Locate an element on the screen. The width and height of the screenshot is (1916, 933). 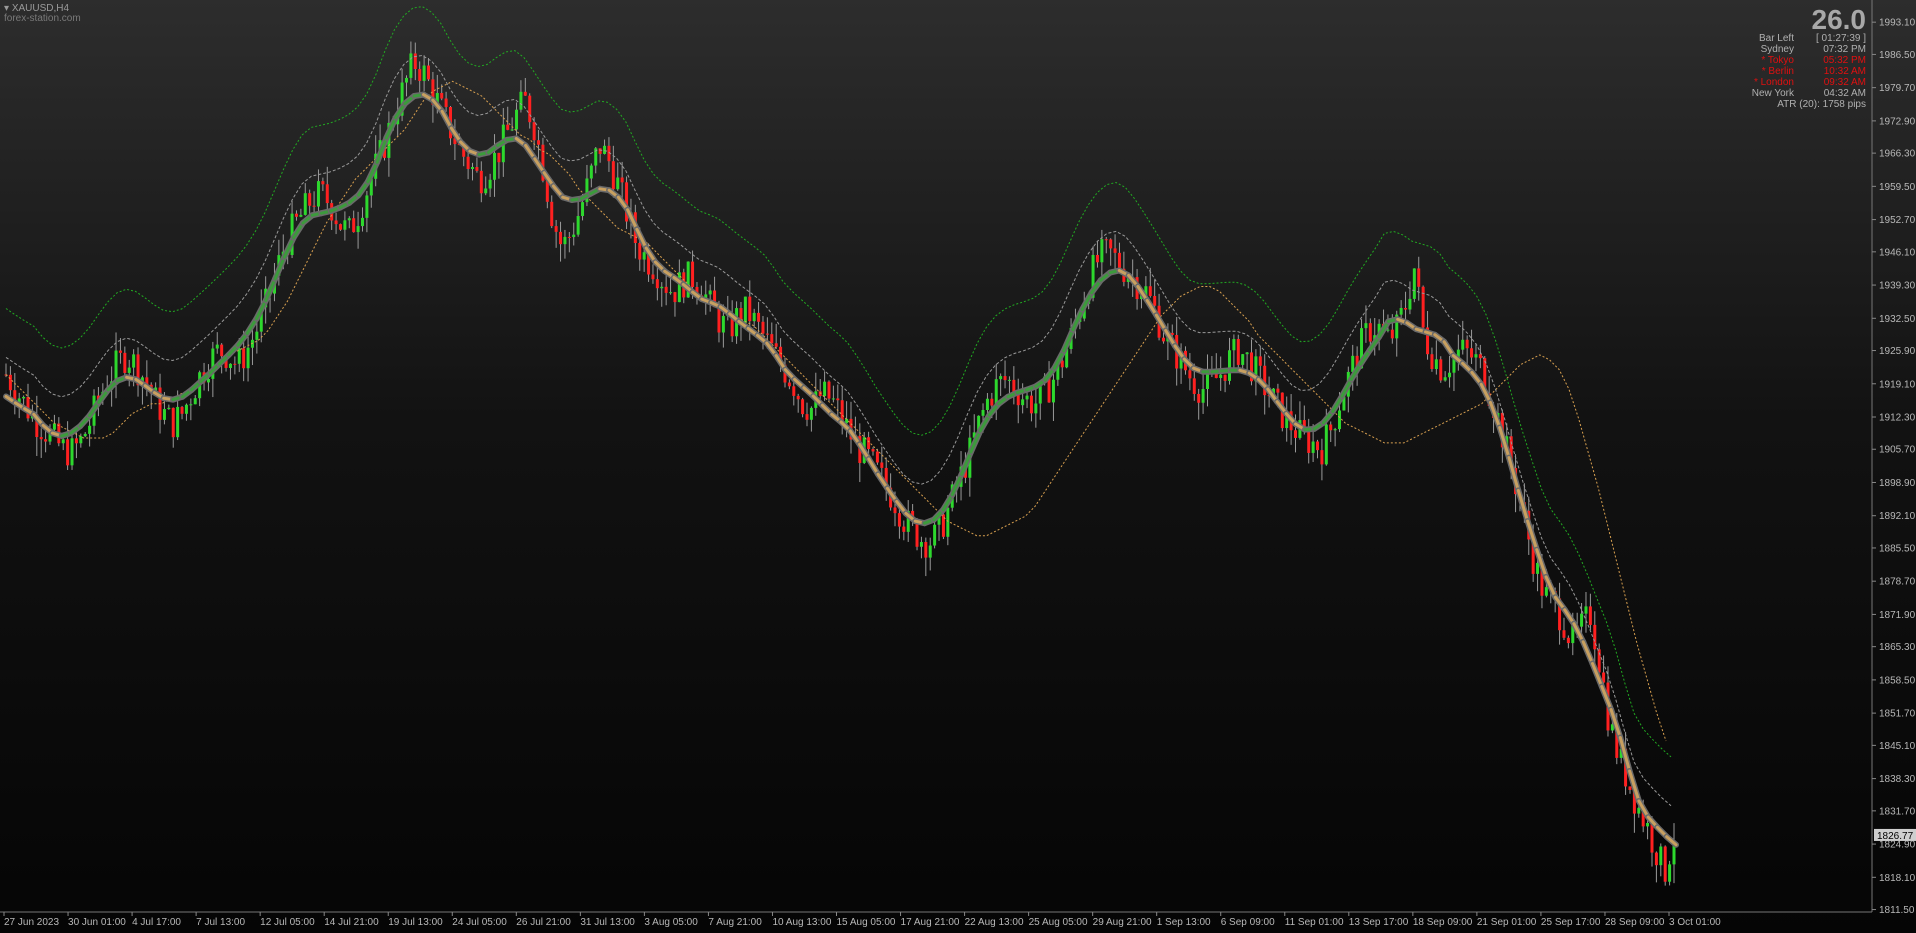
x-tick-label: 12 Jul 05:00 is located at coordinates (287, 922).